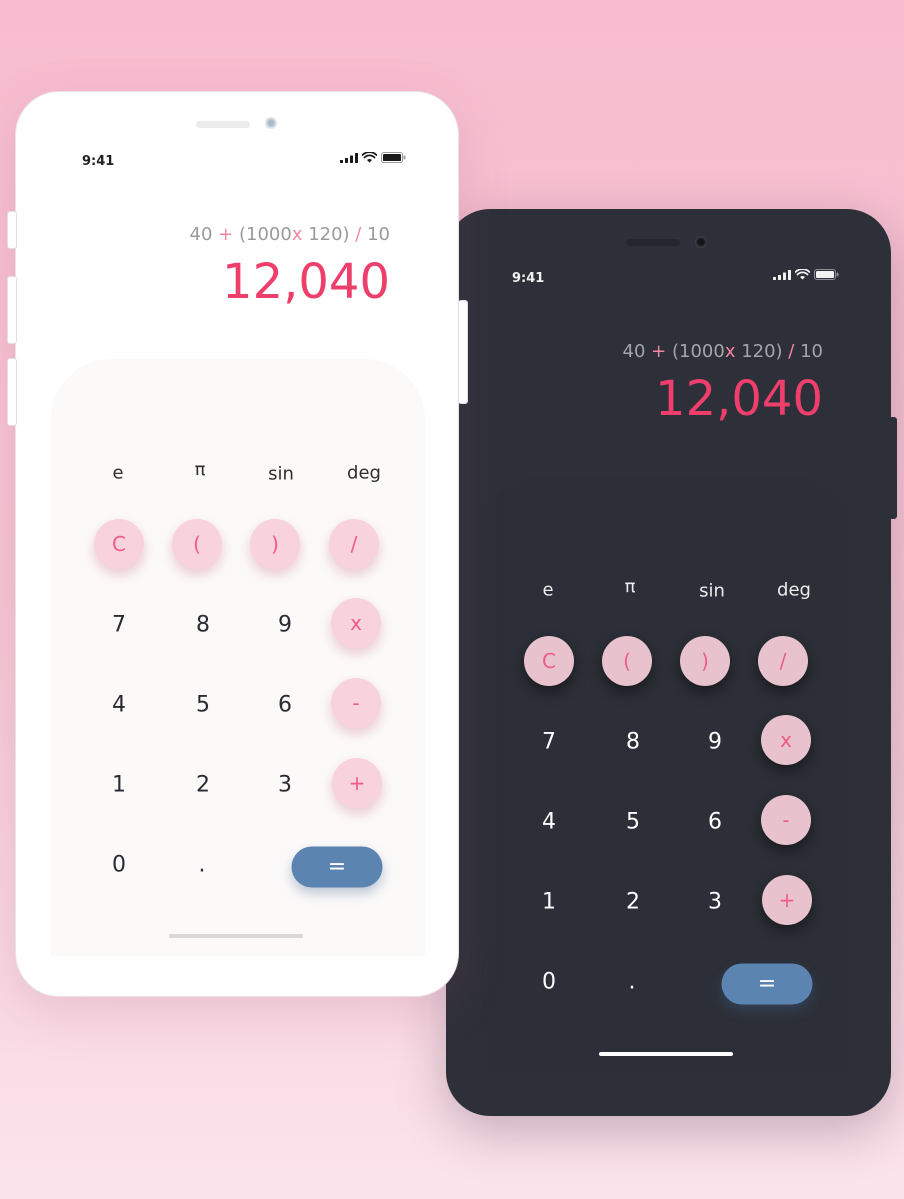  What do you see at coordinates (12, 310) in the screenshot?
I see `volume-up-button` at bounding box center [12, 310].